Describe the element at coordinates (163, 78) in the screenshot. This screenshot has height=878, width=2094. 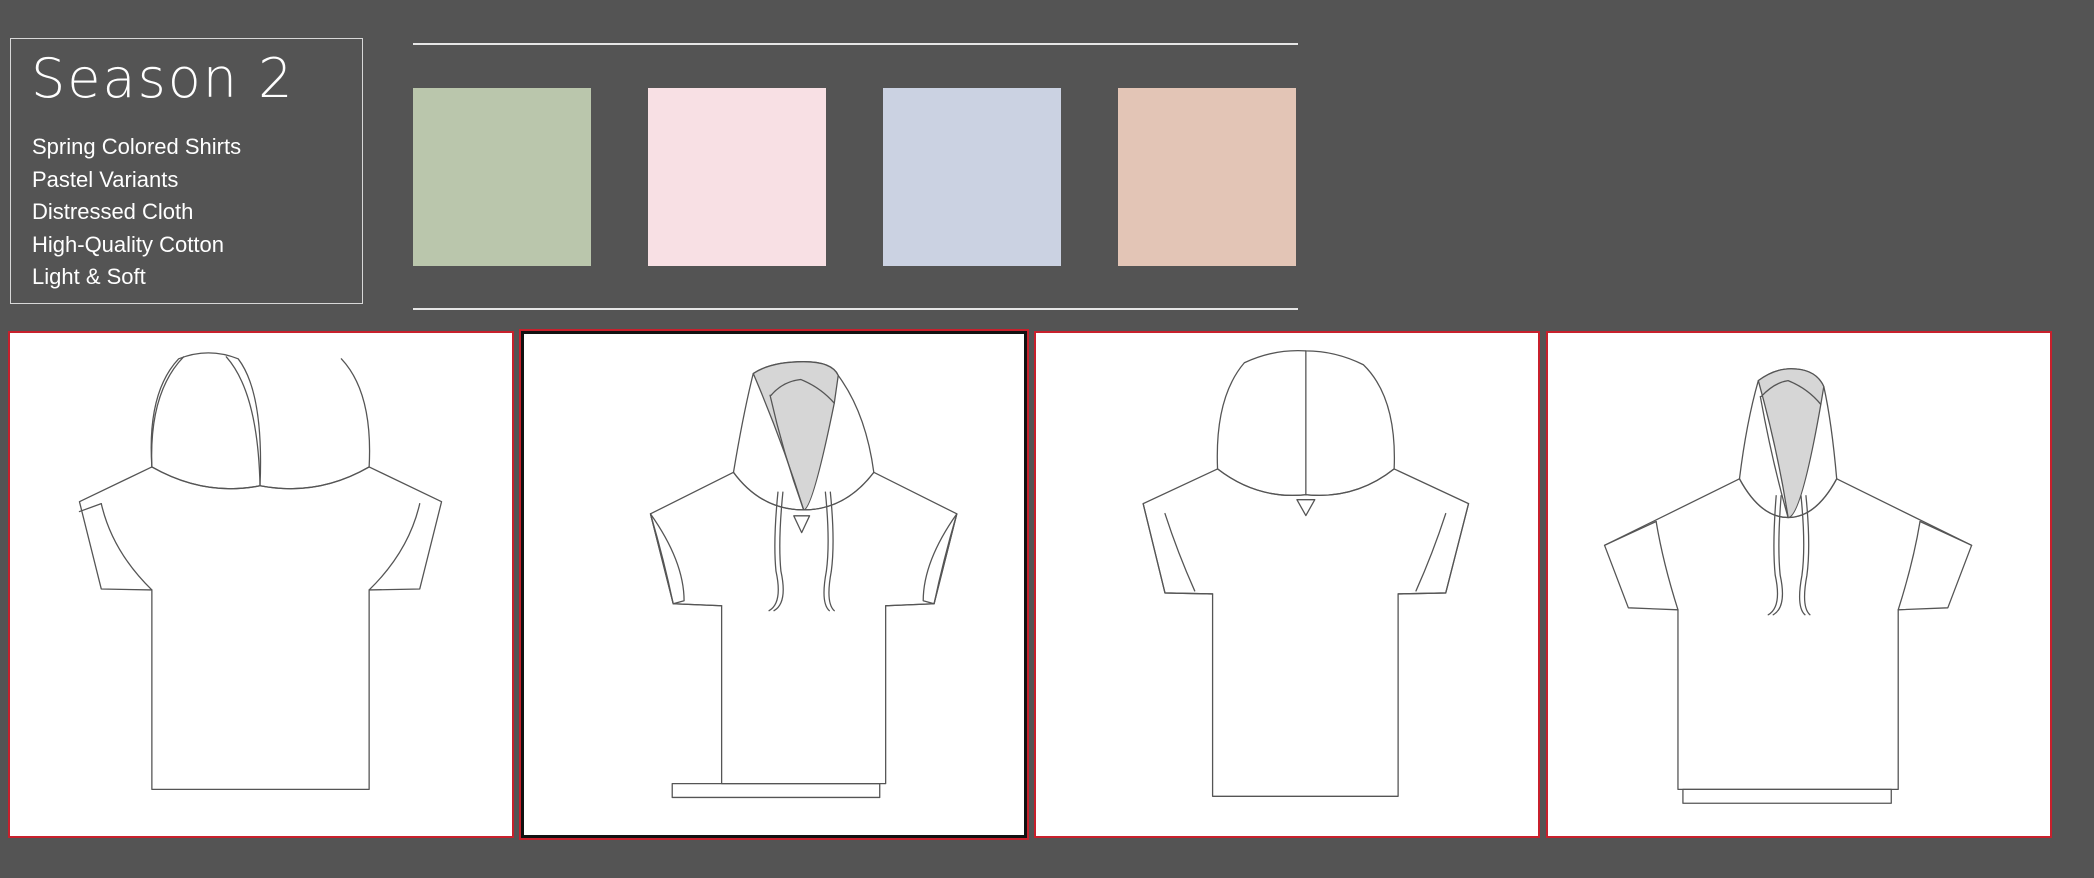
I see `collection-title: Season 2` at that location.